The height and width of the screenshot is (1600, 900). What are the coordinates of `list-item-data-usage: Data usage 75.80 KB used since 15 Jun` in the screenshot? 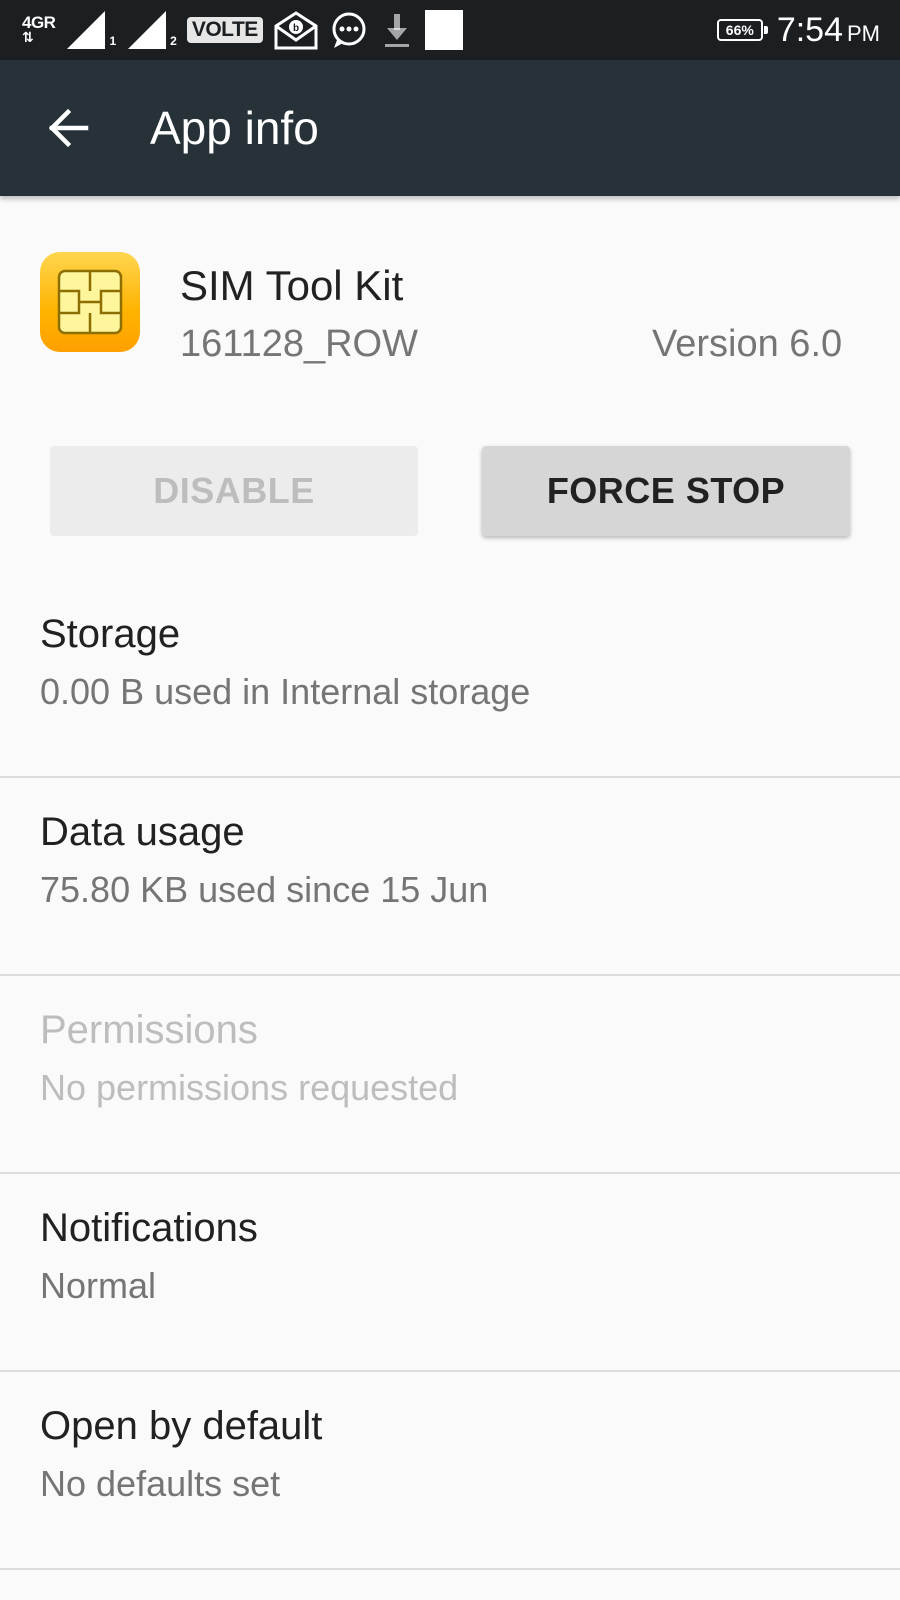 It's located at (450, 875).